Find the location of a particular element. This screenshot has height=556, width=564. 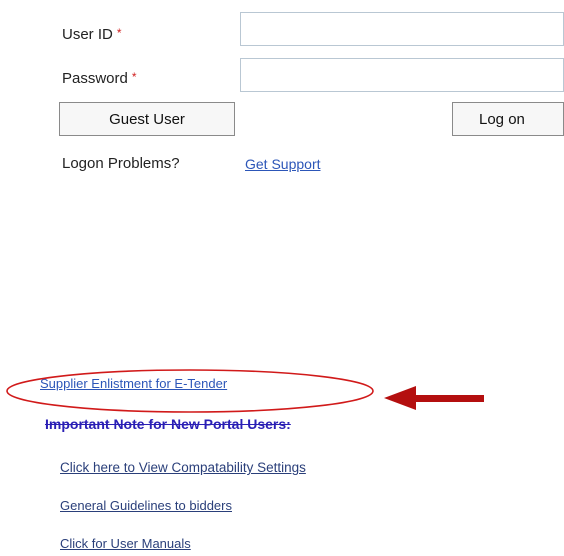

red-arrow-icon is located at coordinates (434, 398).